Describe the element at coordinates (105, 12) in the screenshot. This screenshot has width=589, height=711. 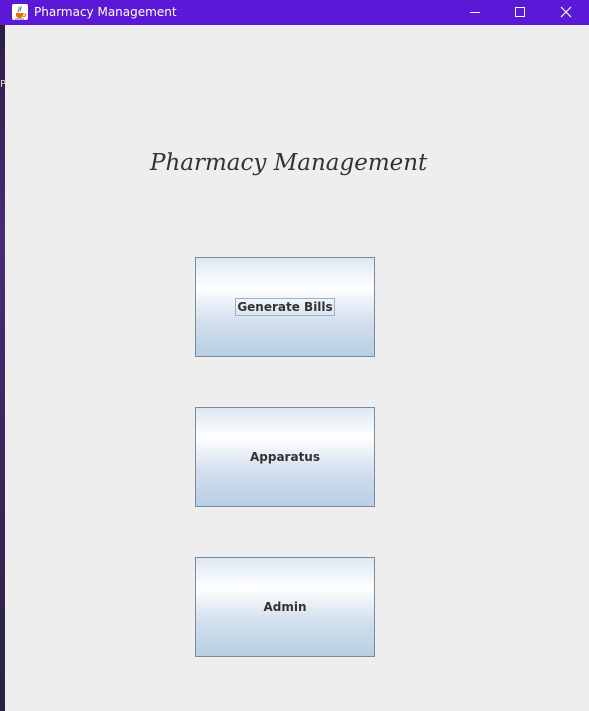
I see `window-title: Pharmacy Management` at that location.